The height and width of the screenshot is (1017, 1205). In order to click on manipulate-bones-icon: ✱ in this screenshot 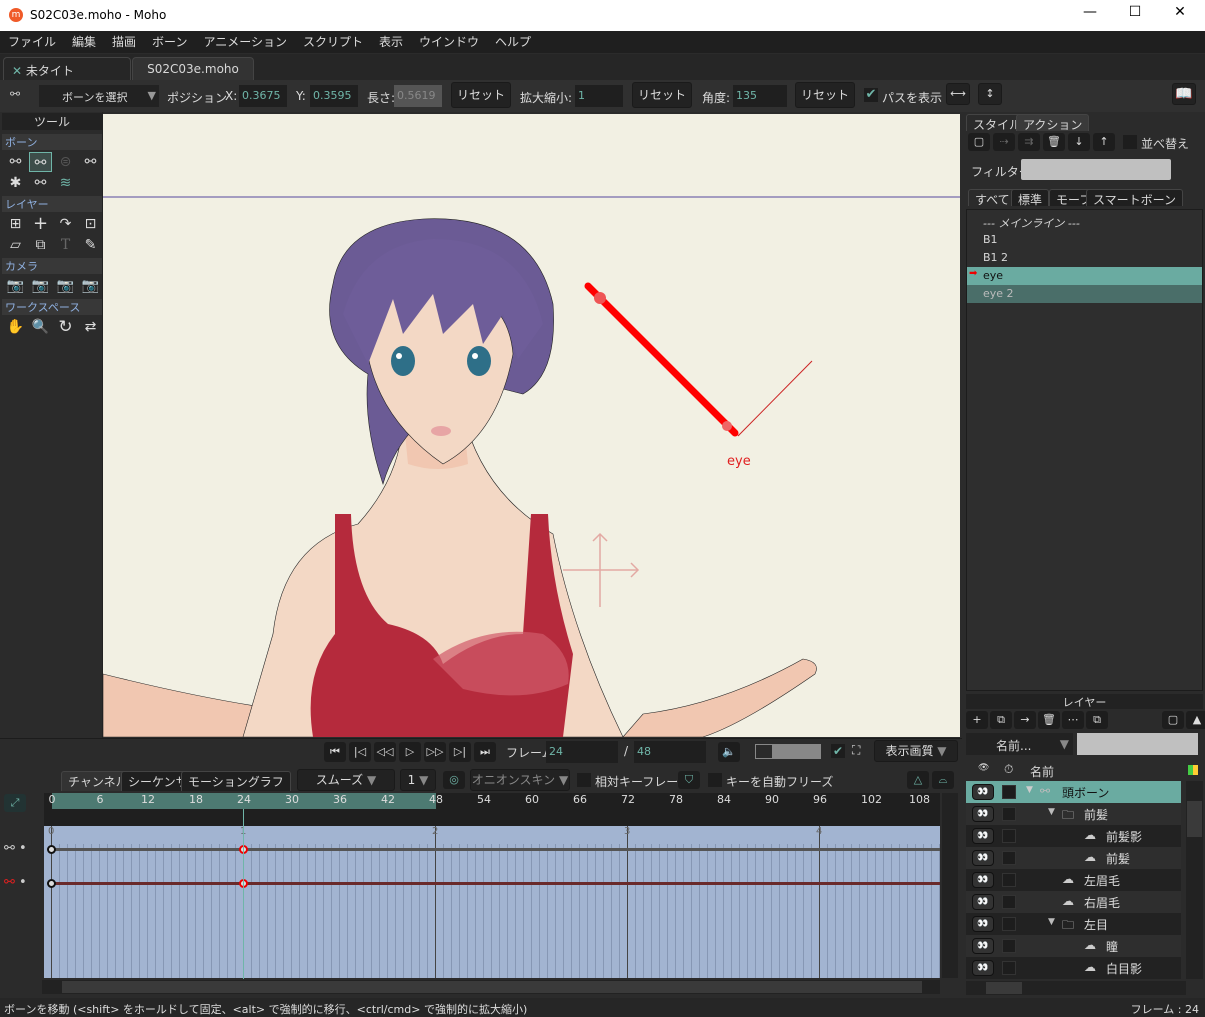, I will do `click(15, 183)`.